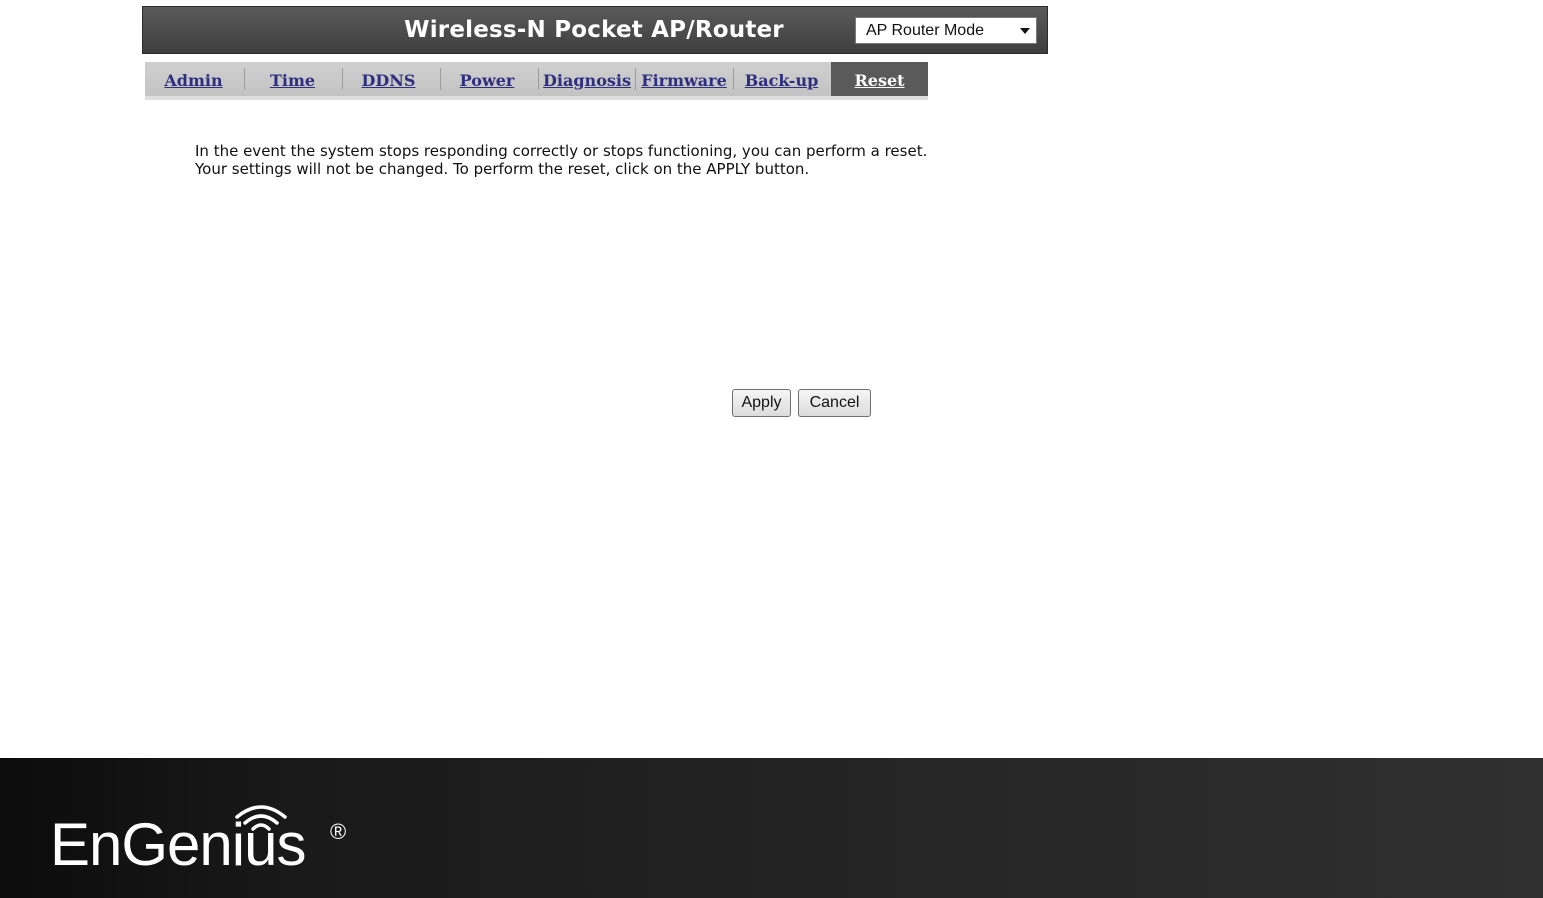  What do you see at coordinates (761, 403) in the screenshot?
I see `apply-button: Apply` at bounding box center [761, 403].